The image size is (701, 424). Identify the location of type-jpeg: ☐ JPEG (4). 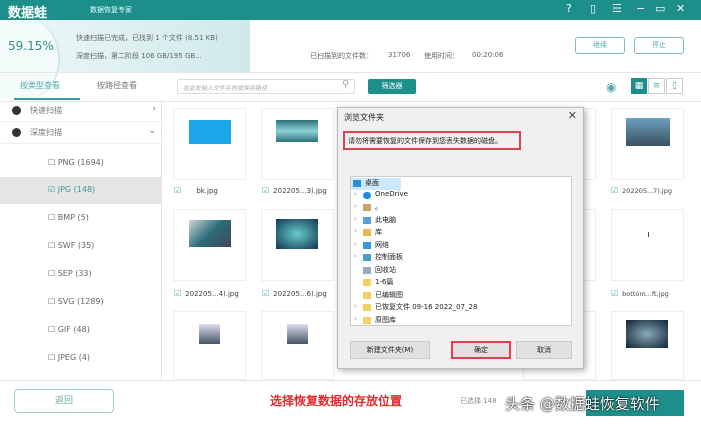
(80, 358).